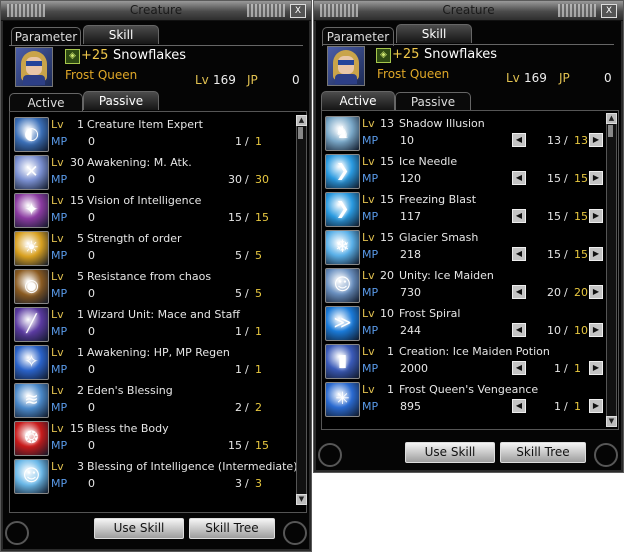 The width and height of the screenshot is (624, 552). I want to click on enhance-level: +25, so click(95, 55).